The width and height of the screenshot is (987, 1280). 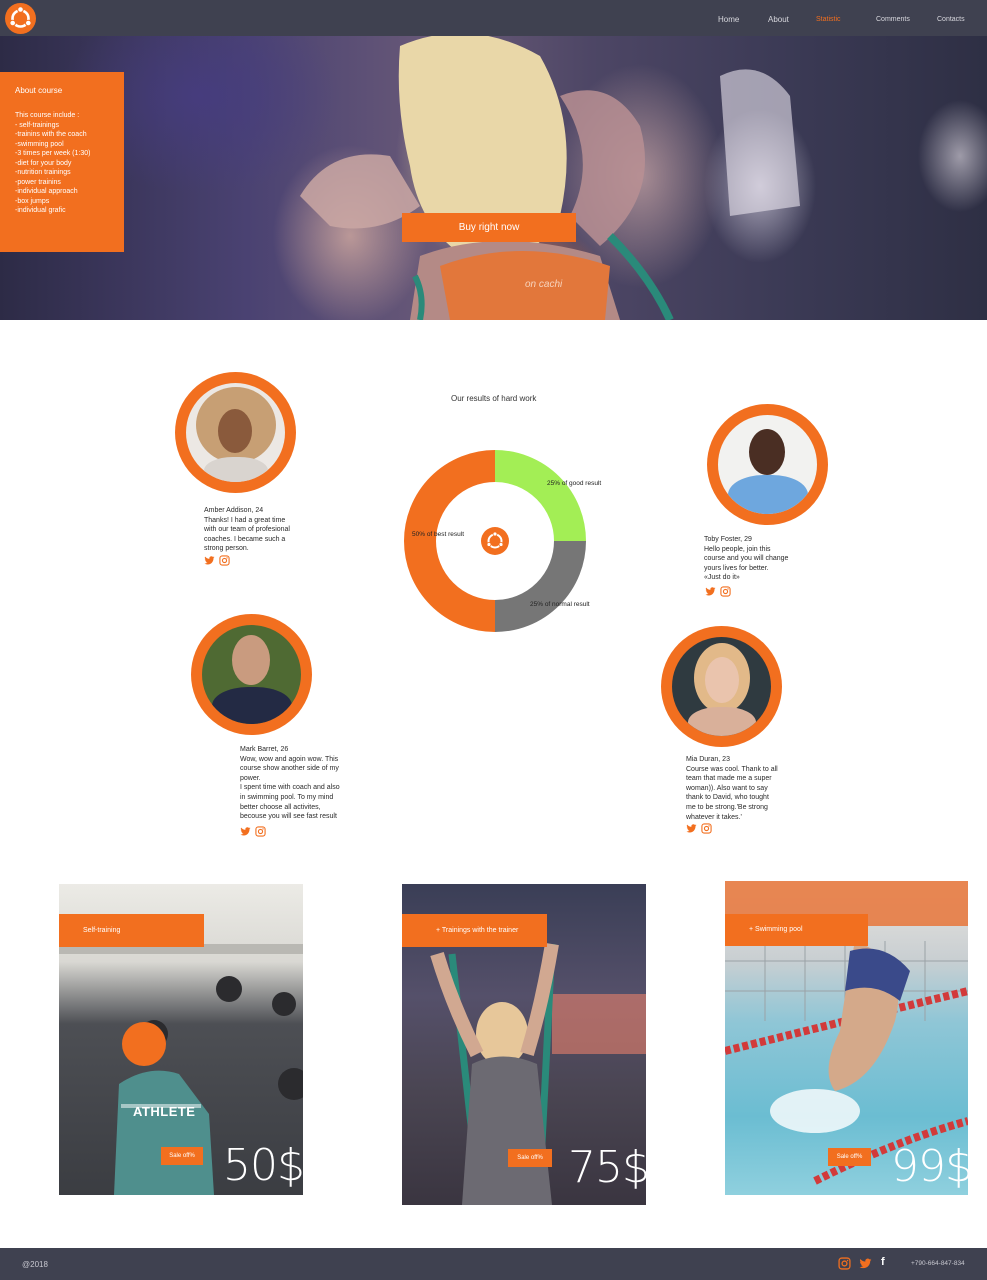 I want to click on slice-label-good: 25% of good result, so click(x=574, y=483).